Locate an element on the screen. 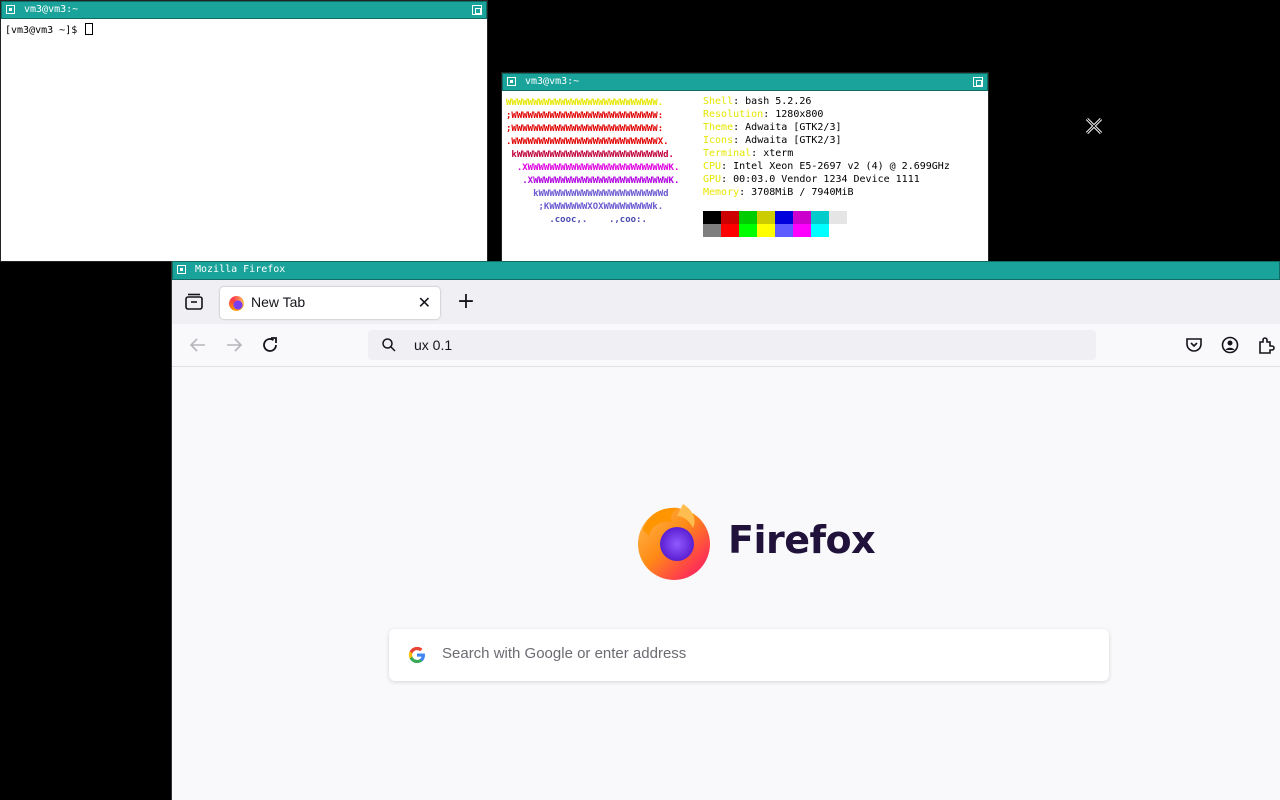  info-row: Terminal: xterm is located at coordinates (826, 153).